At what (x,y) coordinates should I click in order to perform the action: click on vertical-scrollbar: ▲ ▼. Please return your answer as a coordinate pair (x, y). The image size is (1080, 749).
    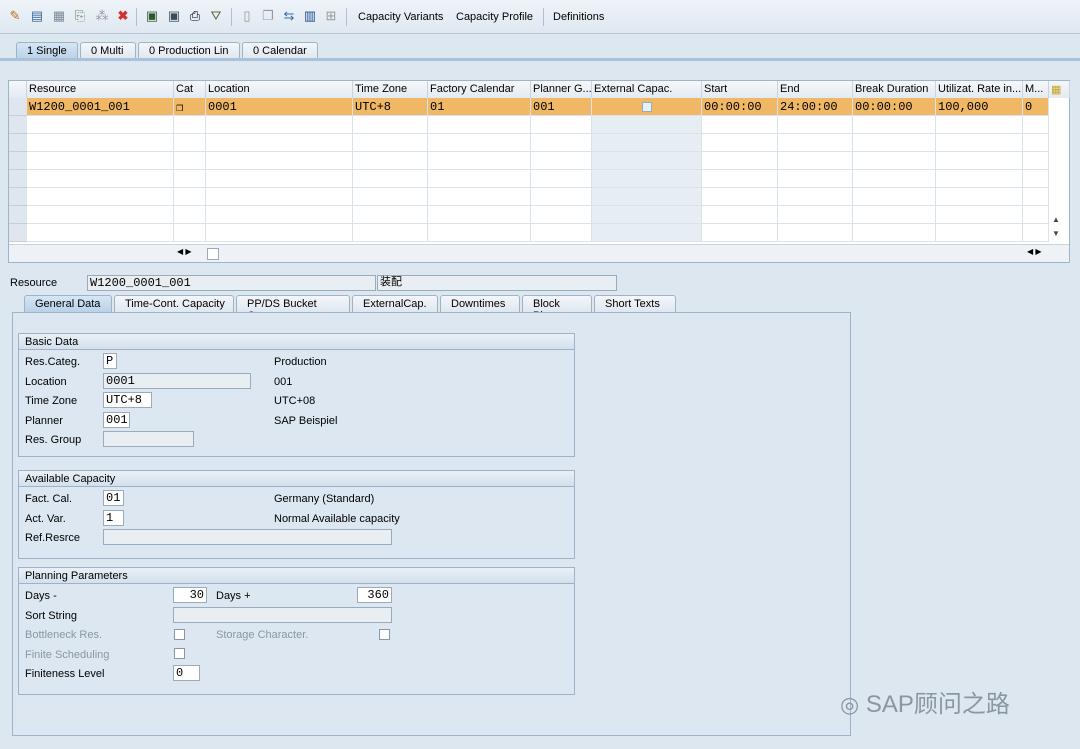
    Looking at the image, I should click on (1056, 227).